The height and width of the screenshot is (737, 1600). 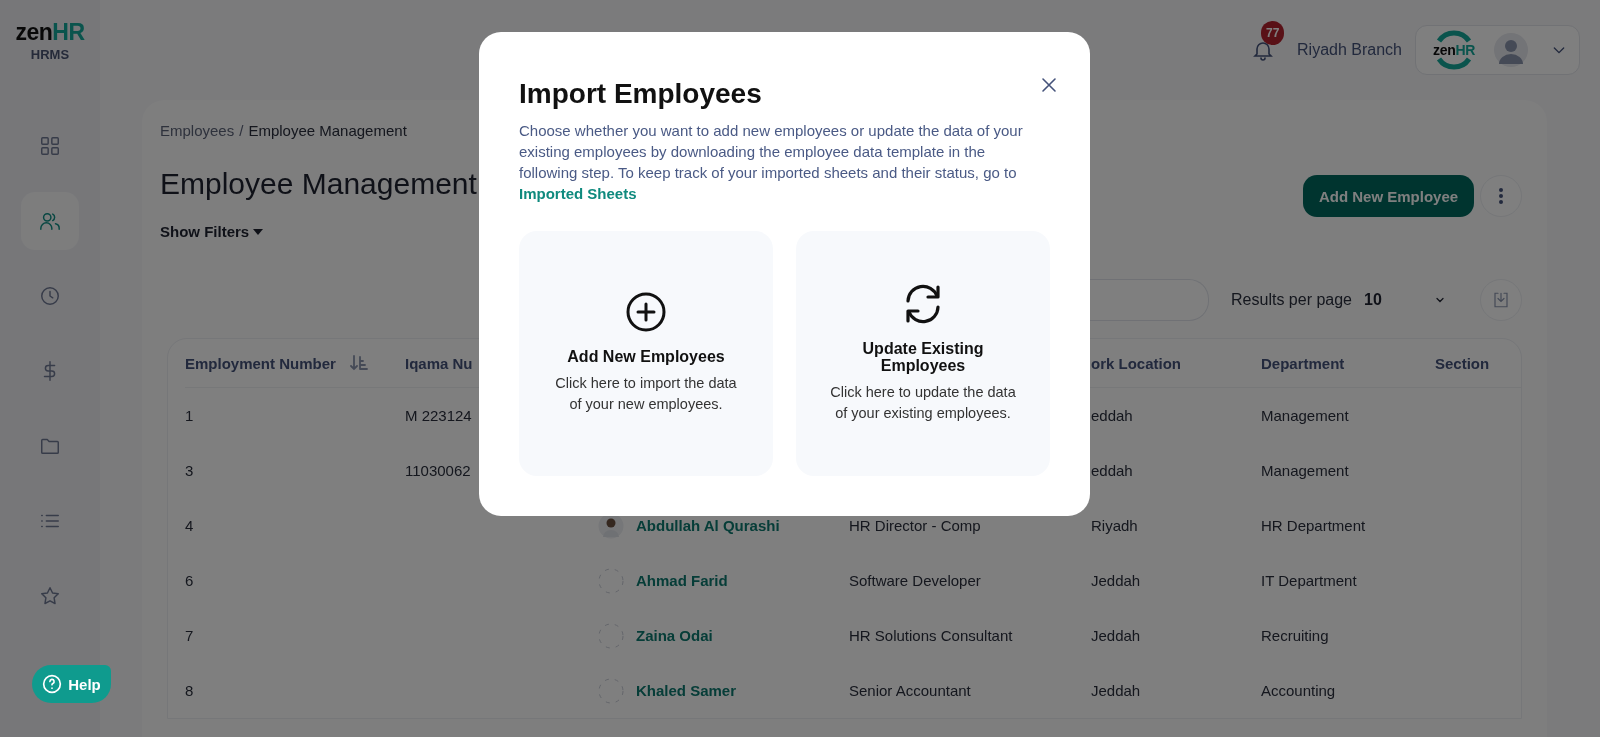 I want to click on refresh-icon, so click(x=923, y=303).